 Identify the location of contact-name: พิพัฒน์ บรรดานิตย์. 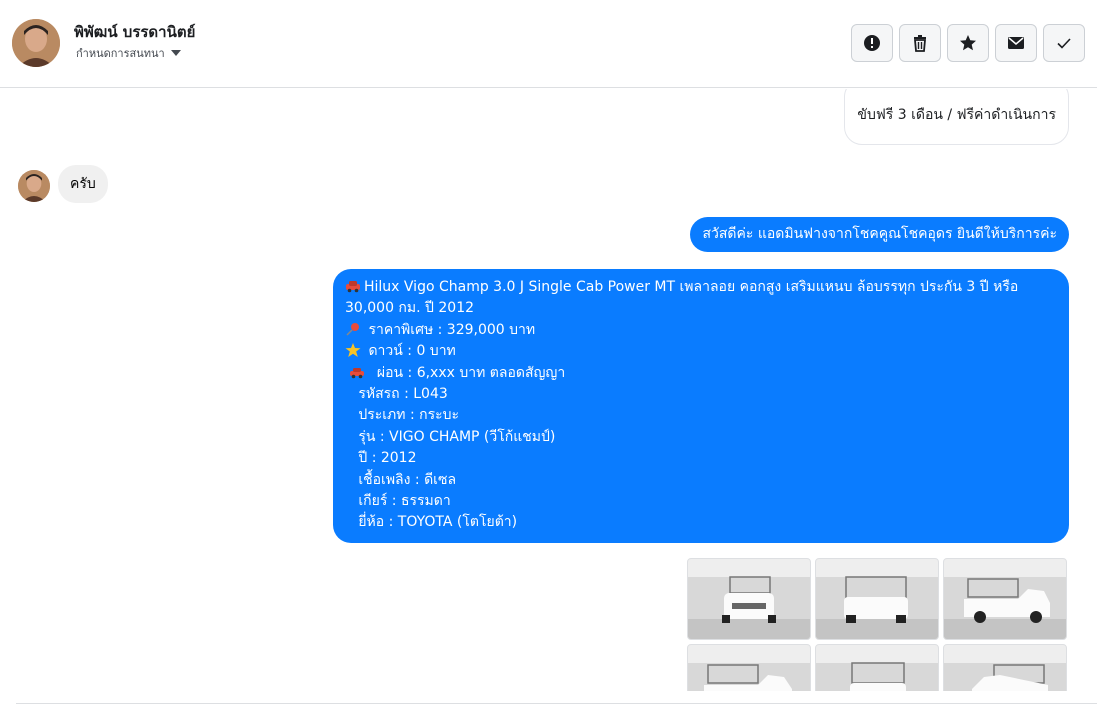
(134, 32).